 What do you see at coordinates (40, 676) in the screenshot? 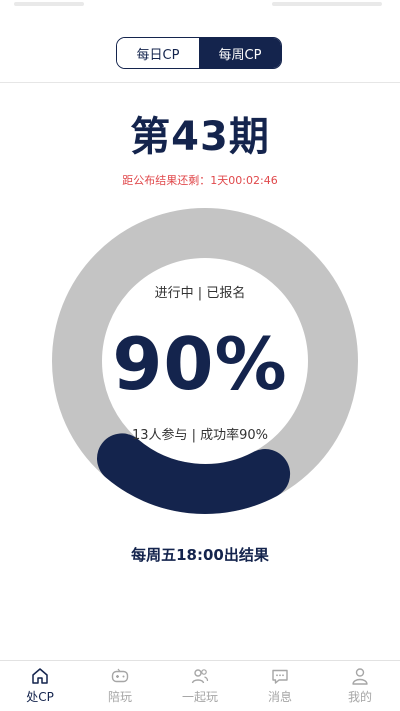
I see `home-icon` at bounding box center [40, 676].